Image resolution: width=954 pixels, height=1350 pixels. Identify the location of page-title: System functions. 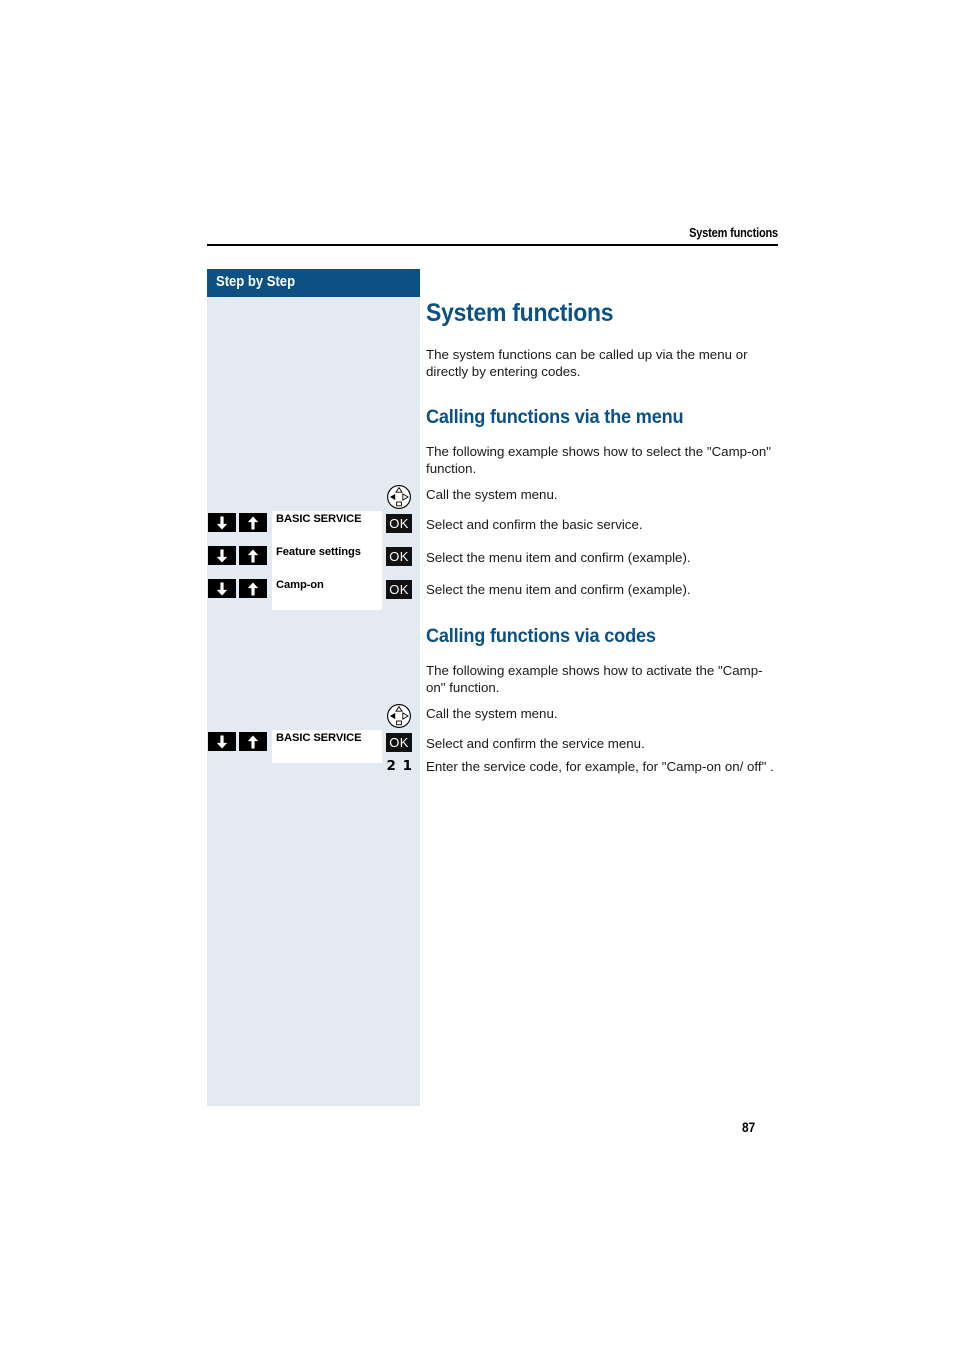
(520, 313).